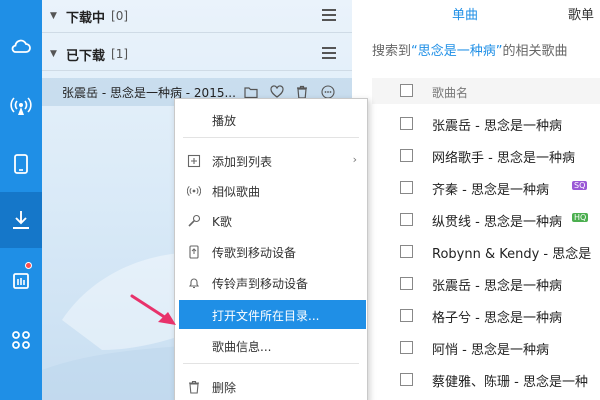  I want to click on song-row: 蔡健雅、陈珊 - 思念是一种, so click(486, 379).